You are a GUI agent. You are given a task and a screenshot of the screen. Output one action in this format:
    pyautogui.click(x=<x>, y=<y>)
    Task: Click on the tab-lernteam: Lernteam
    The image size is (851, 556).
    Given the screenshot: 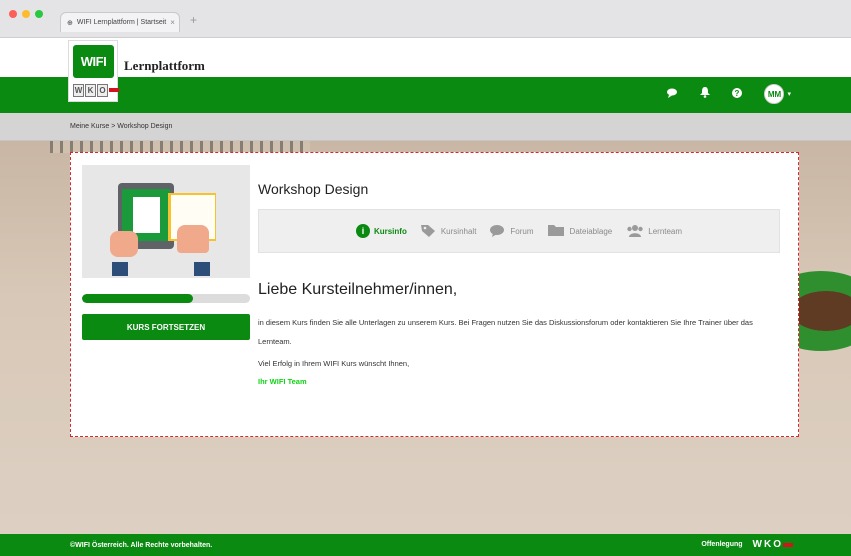 What is the action you would take?
    pyautogui.click(x=654, y=231)
    